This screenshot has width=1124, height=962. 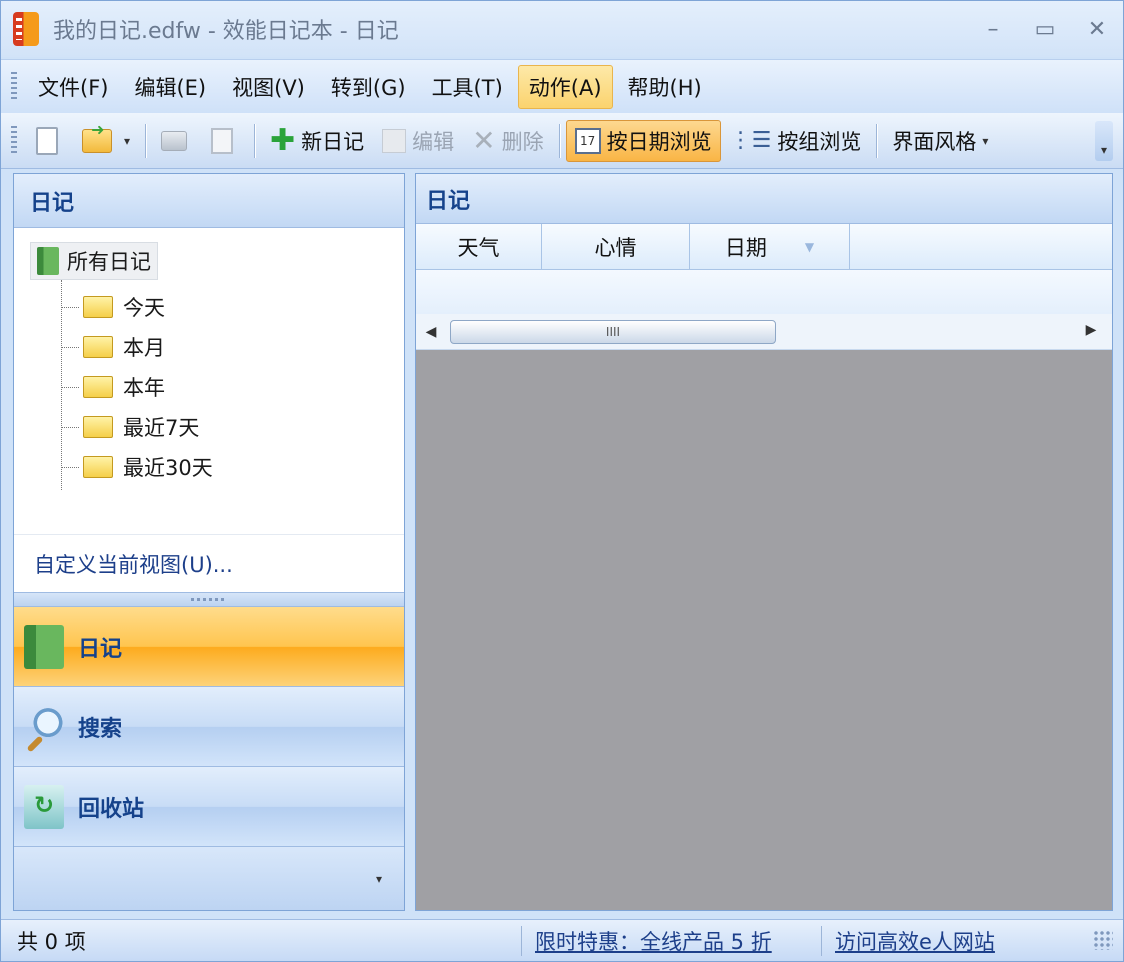 I want to click on title-bar: 我的日记.edfw - 效能日记本 - 日记 – ▭ ✕, so click(x=562, y=29).